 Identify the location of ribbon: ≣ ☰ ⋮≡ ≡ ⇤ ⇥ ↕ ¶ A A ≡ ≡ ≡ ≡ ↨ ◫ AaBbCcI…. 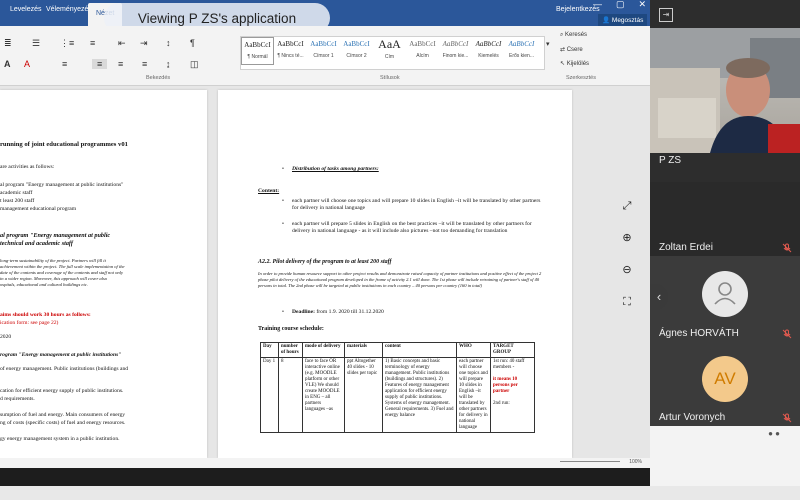
(325, 56).